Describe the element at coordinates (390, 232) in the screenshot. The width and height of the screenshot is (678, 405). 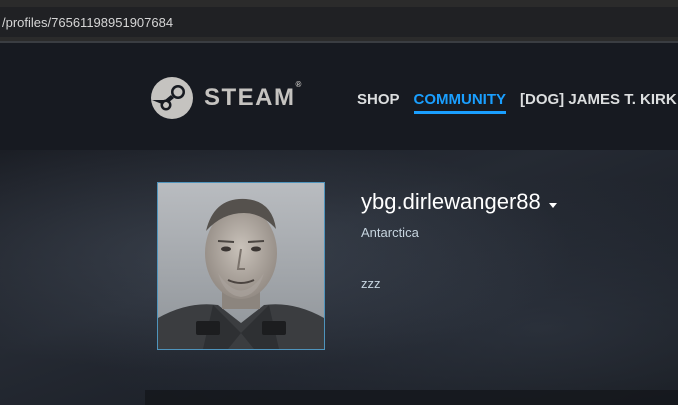
I see `profile-location: Antarctica` at that location.